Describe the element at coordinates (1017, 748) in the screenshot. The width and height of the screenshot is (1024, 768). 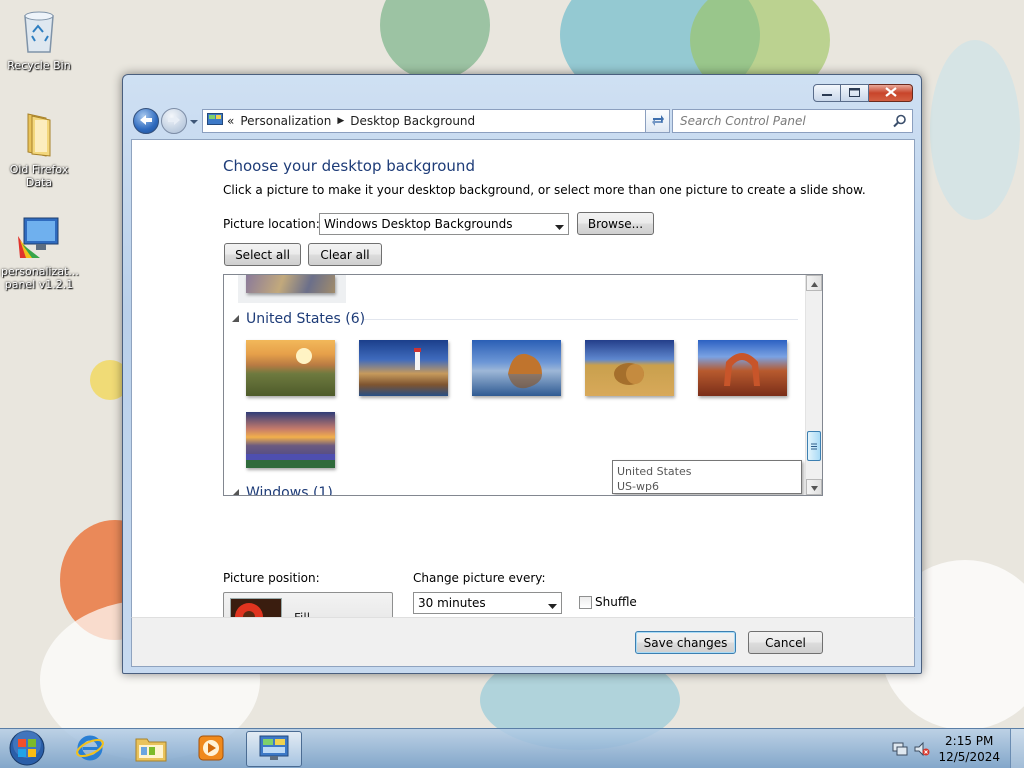
I see `show-desktop-button` at that location.